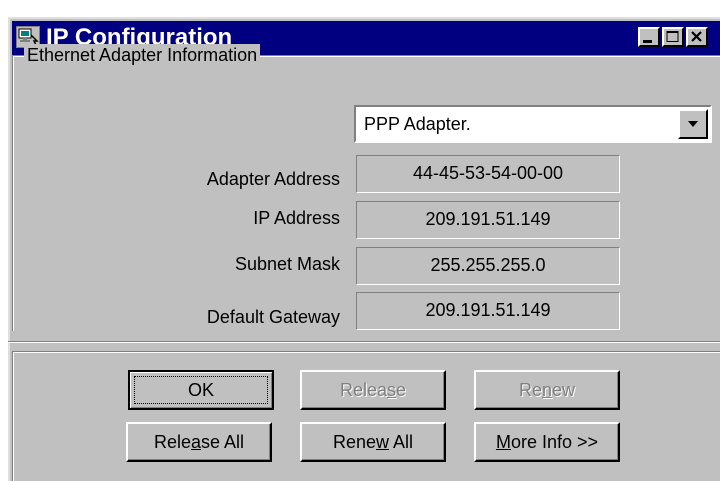 The image size is (720, 481). I want to click on subnet-mask-value: 255.255.255.0, so click(488, 266).